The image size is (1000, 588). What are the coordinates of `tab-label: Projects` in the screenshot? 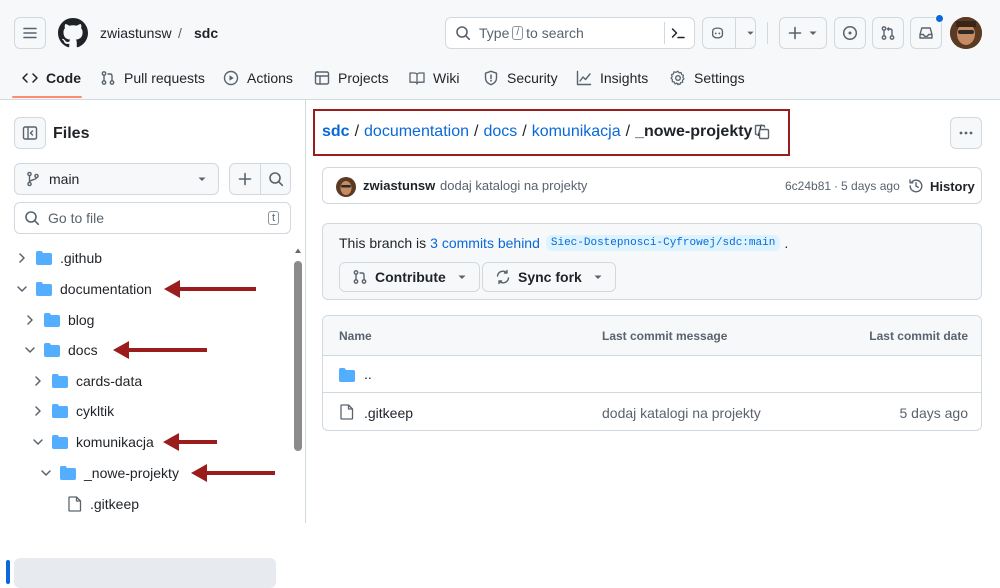 It's located at (363, 78).